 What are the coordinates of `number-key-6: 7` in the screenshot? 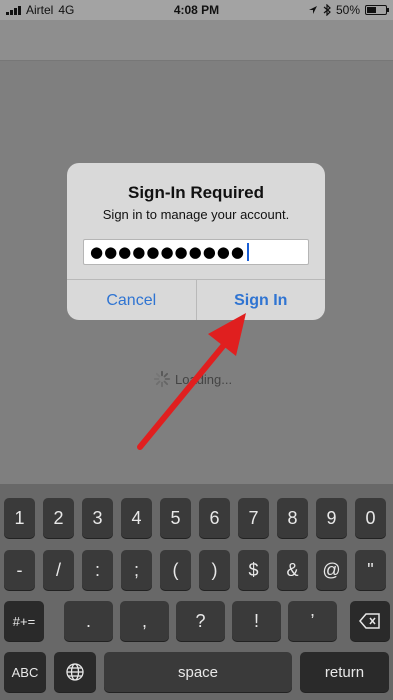 It's located at (253, 518).